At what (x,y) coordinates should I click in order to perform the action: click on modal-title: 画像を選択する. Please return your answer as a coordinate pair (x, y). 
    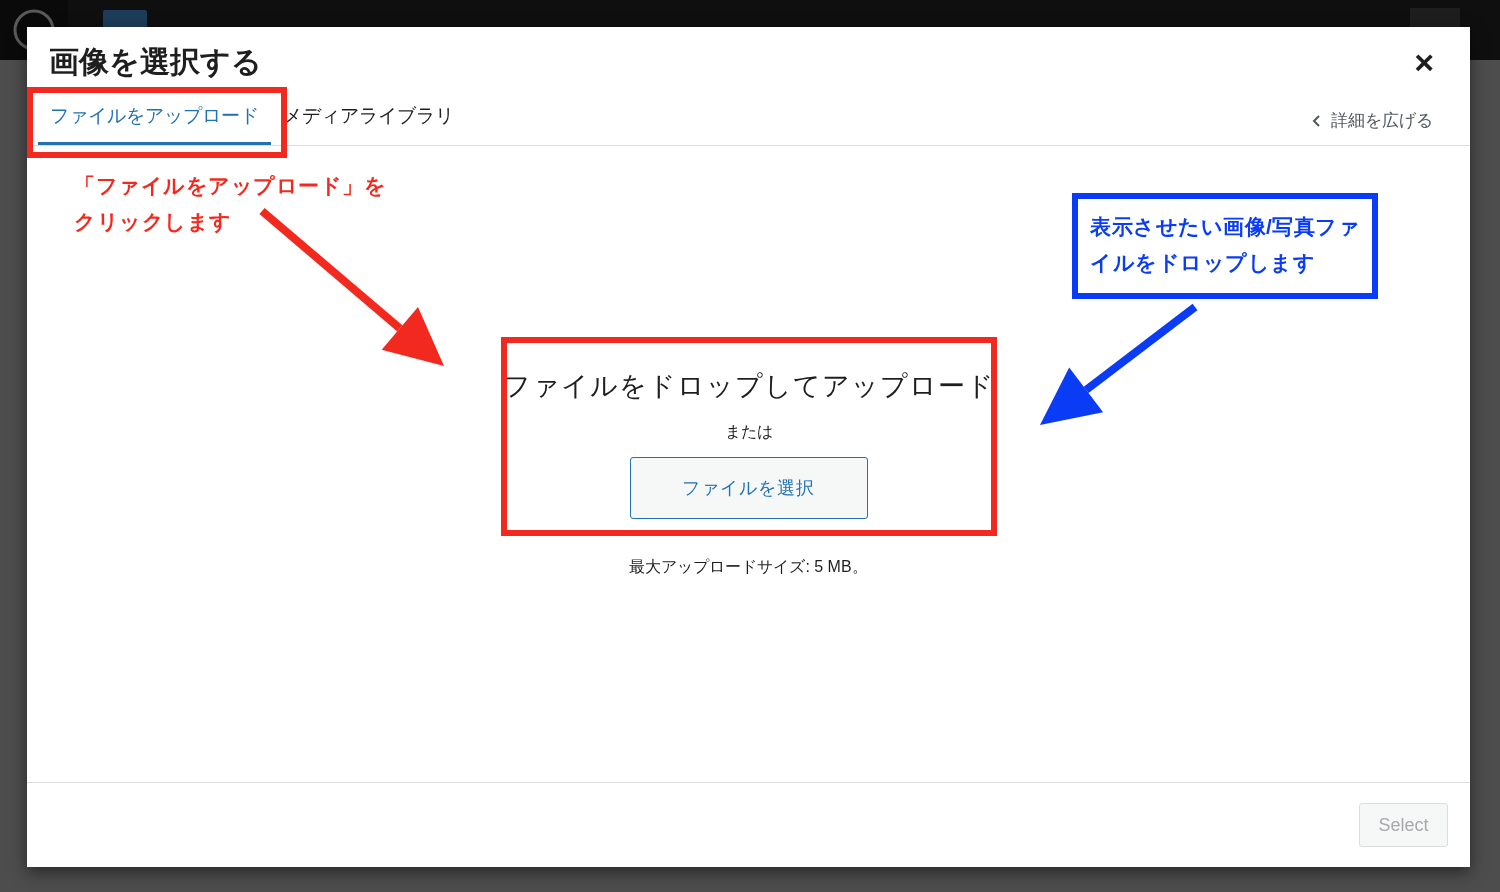
    Looking at the image, I should click on (156, 61).